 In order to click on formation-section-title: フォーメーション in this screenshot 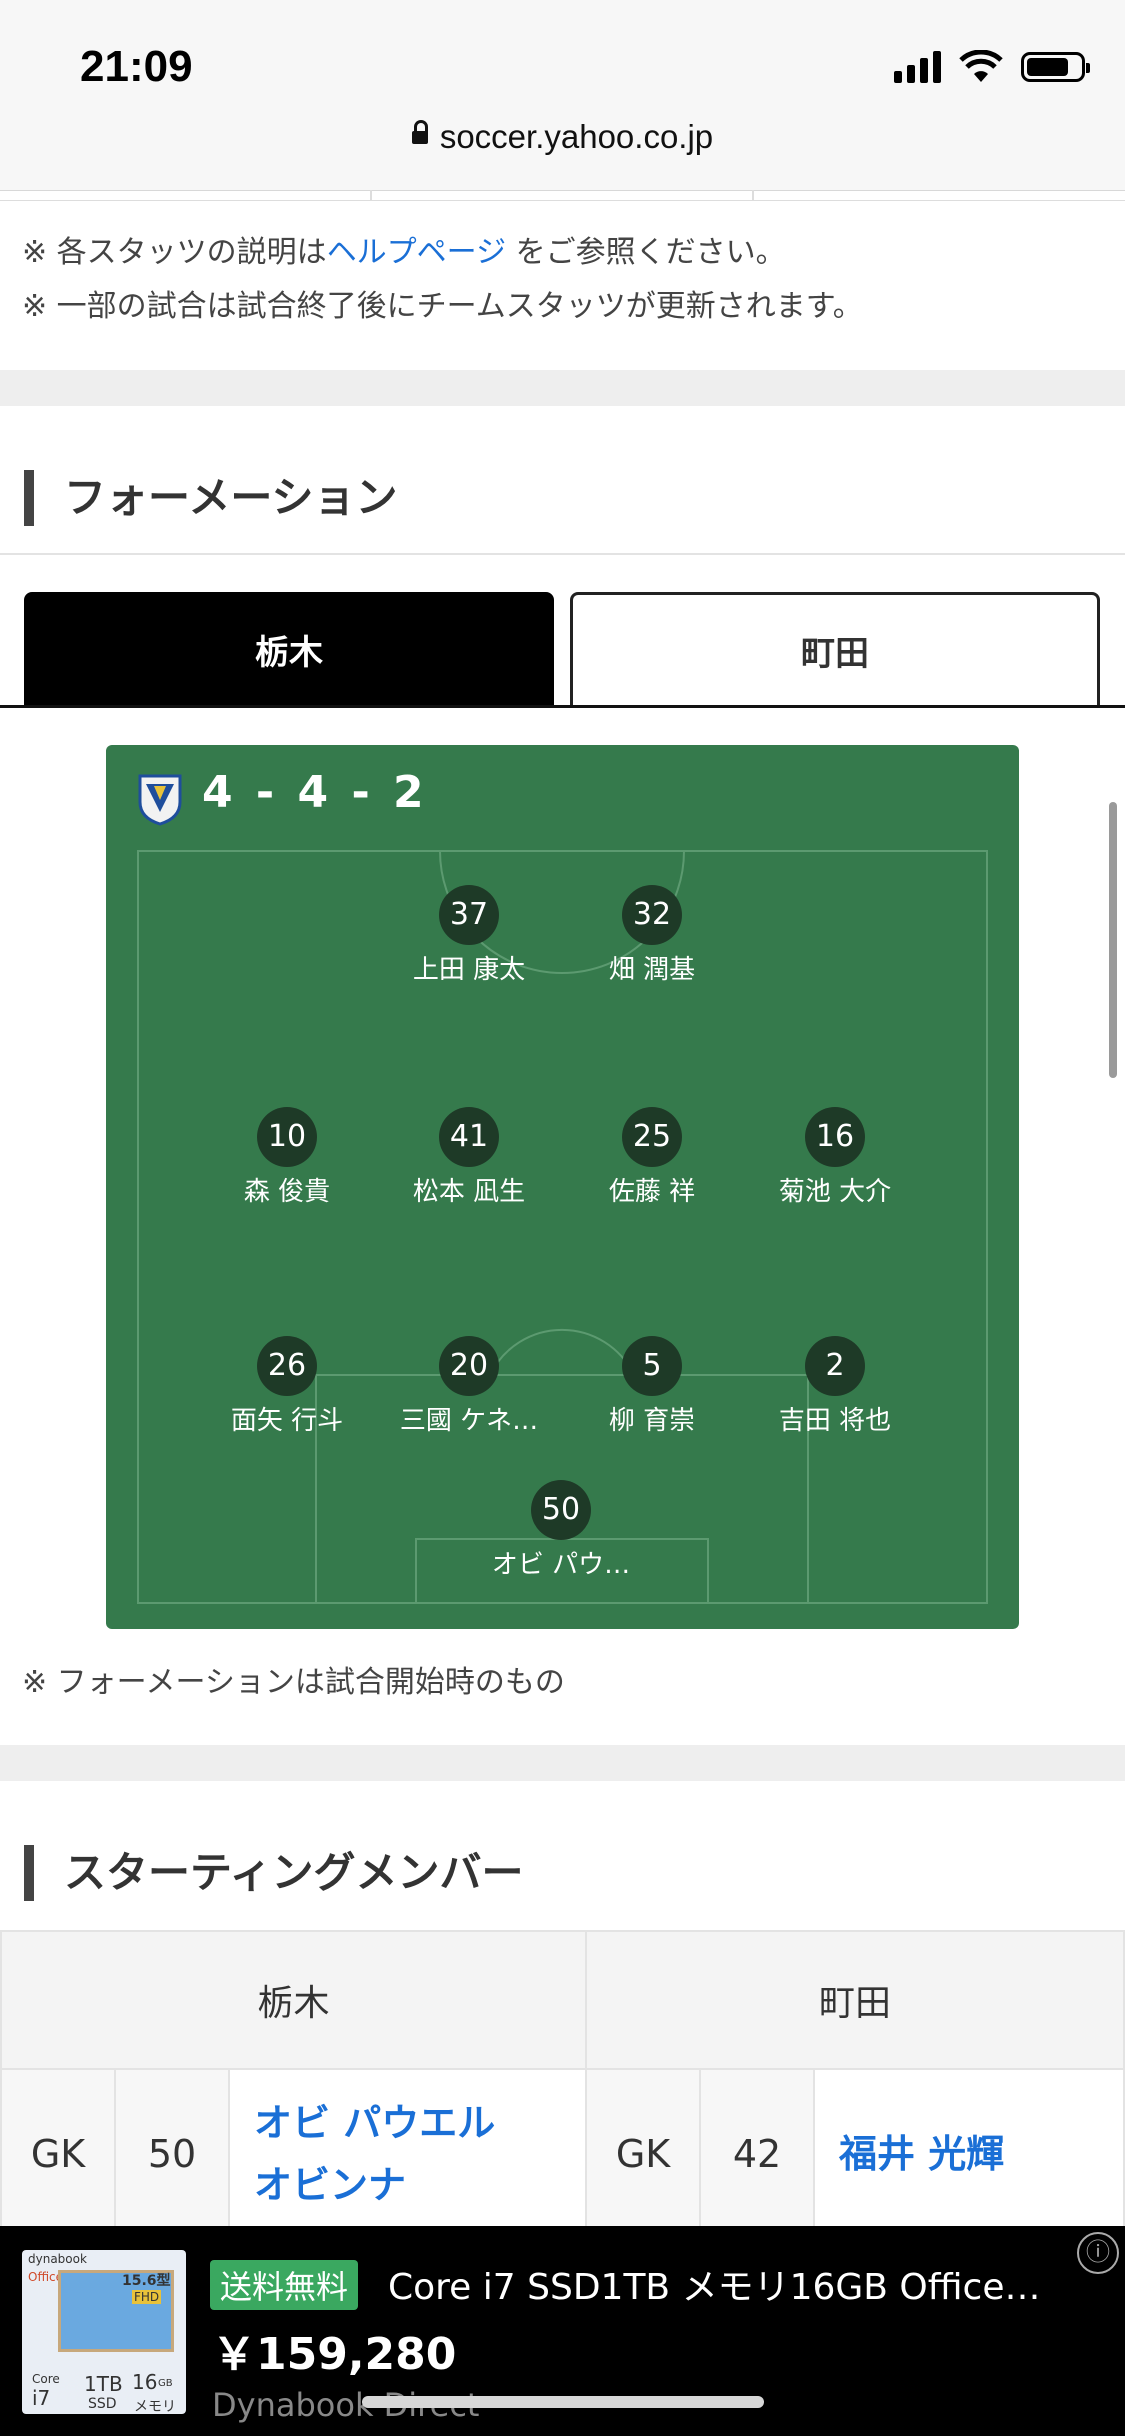, I will do `click(210, 498)`.